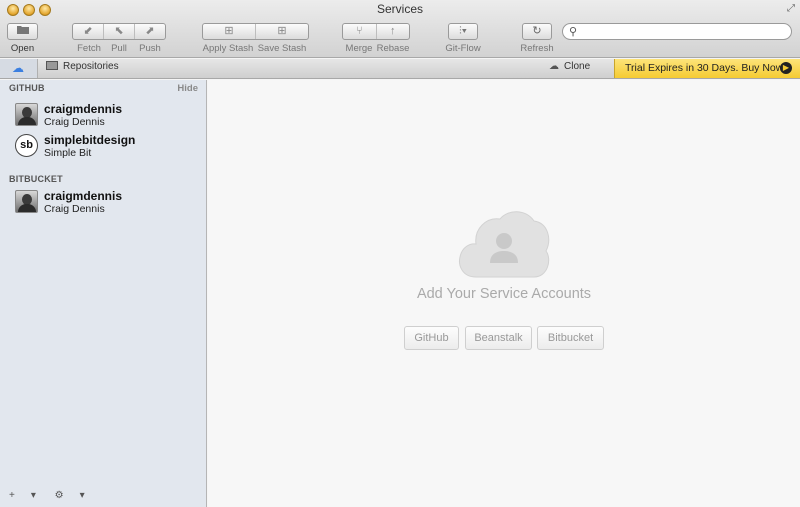 Image resolution: width=800 pixels, height=507 pixels. I want to click on trial-banner: Trial Expires in 30 Days. Buy Now! ▶, so click(707, 68).